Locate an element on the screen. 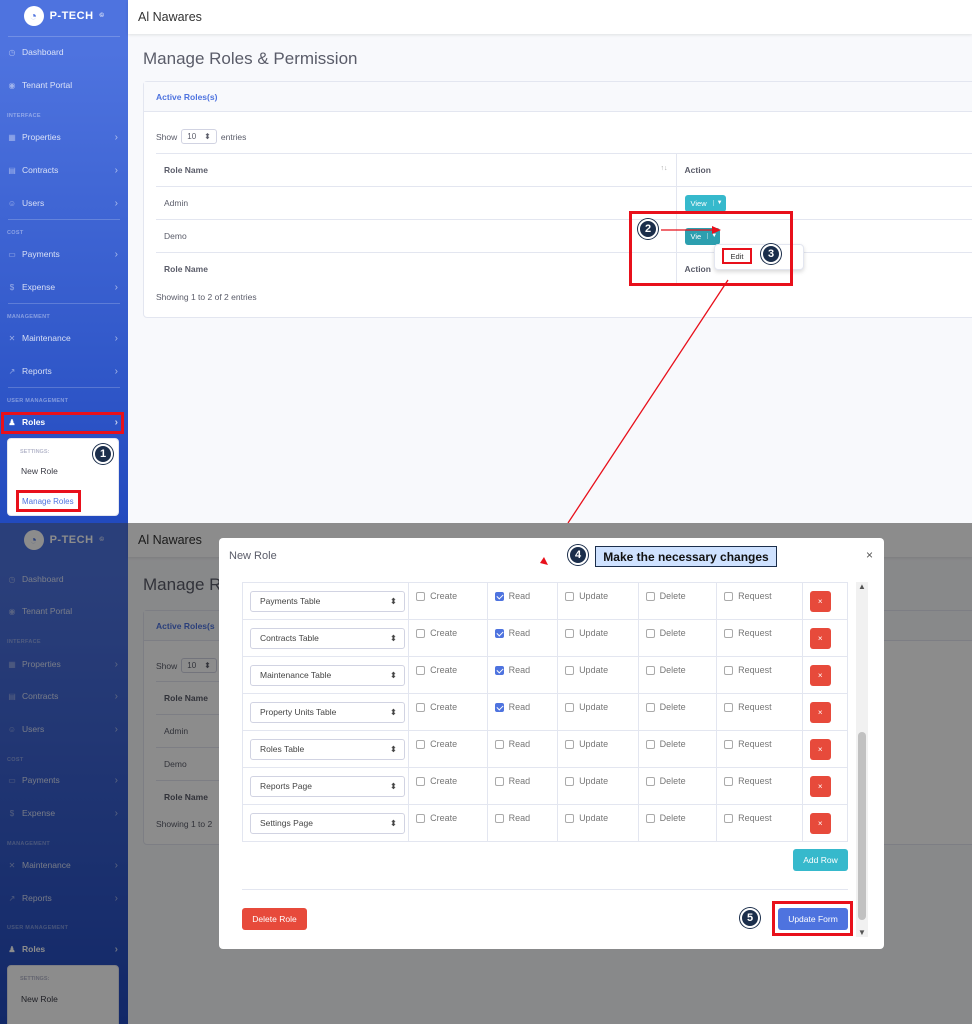 Image resolution: width=972 pixels, height=1024 pixels. modal-divider is located at coordinates (545, 889).